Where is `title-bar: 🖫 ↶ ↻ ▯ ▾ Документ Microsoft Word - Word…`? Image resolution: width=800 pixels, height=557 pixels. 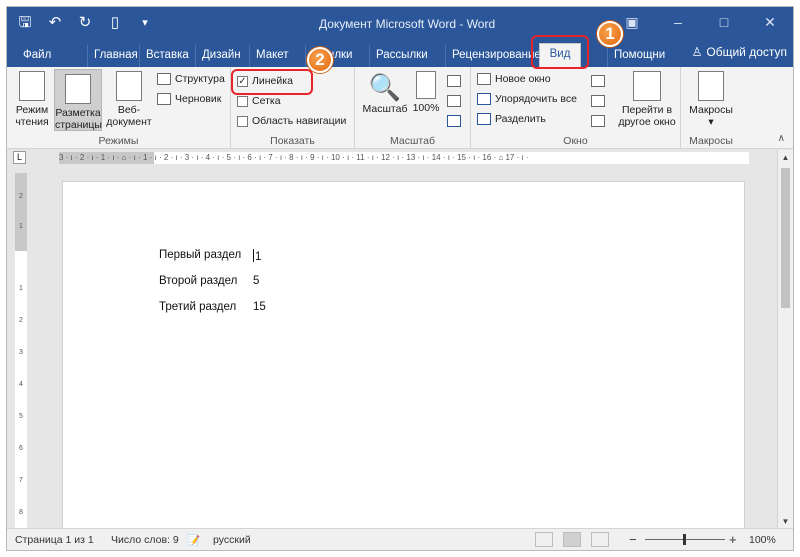
title-bar: 🖫 ↶ ↻ ▯ ▾ Документ Microsoft Word - Word… is located at coordinates (400, 23).